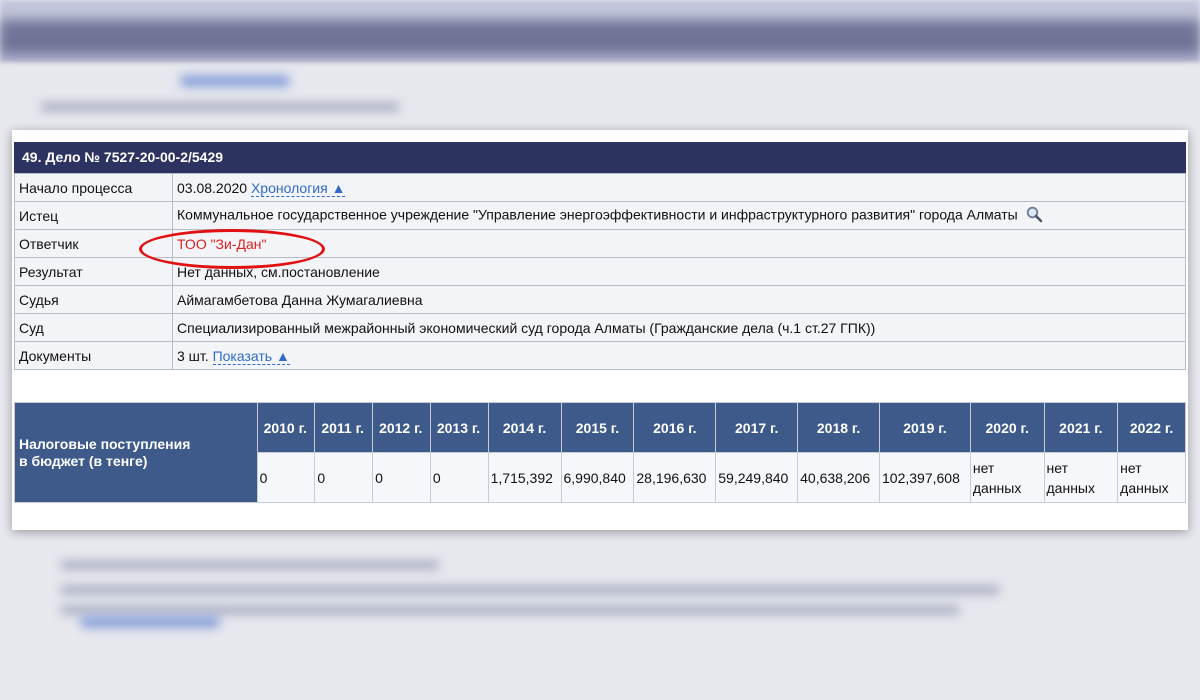 This screenshot has width=1200, height=700. What do you see at coordinates (212, 187) in the screenshot?
I see `start-date: 03.08.2020` at bounding box center [212, 187].